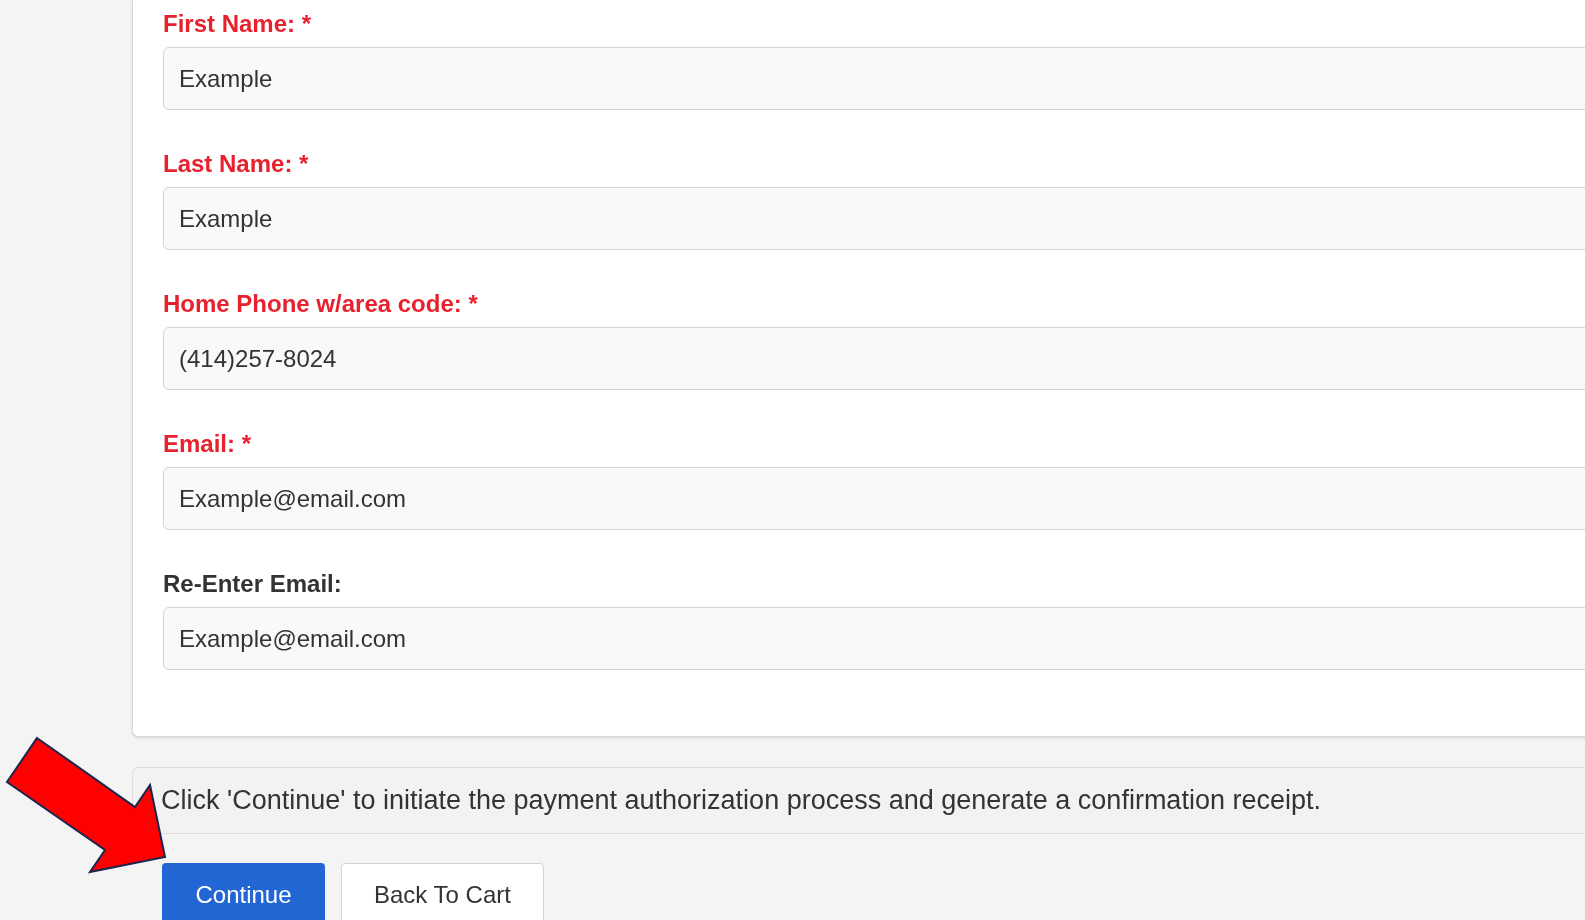 This screenshot has width=1585, height=920. What do you see at coordinates (874, 358) in the screenshot?
I see `input-field: (414)257-8024` at bounding box center [874, 358].